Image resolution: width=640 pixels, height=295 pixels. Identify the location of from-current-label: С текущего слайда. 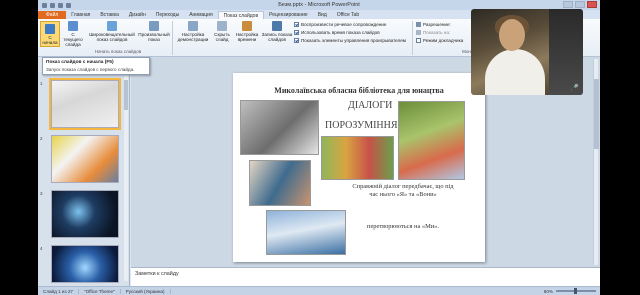
(73, 39).